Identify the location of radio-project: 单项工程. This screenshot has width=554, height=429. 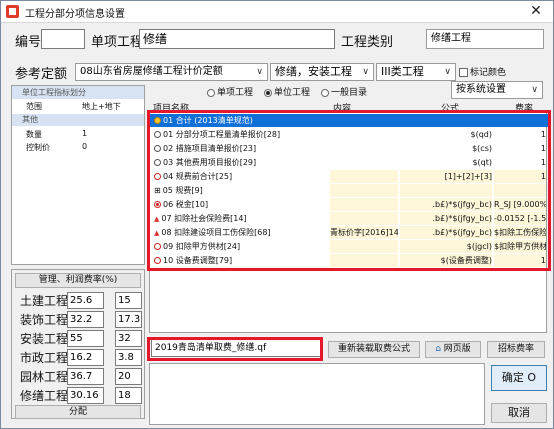
(230, 91).